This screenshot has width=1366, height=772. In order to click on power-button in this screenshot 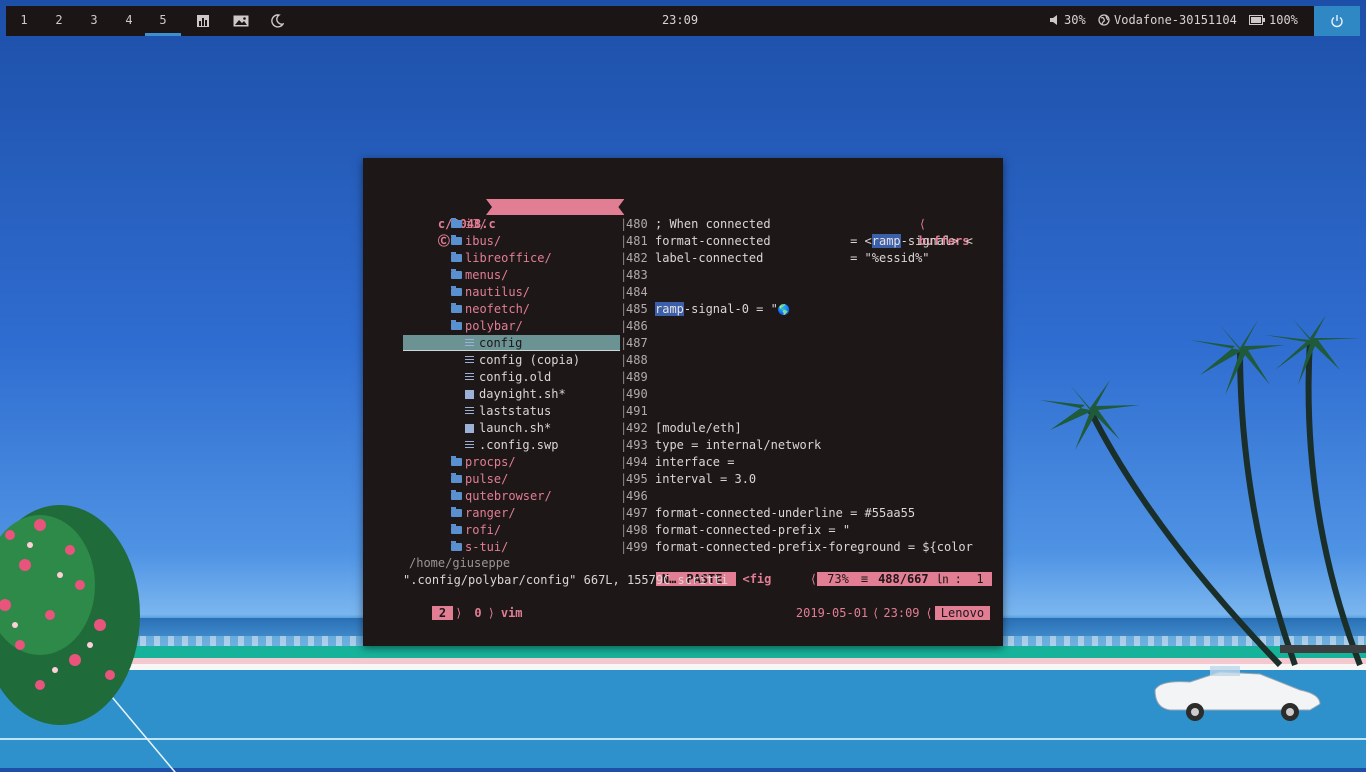, I will do `click(1337, 21)`.